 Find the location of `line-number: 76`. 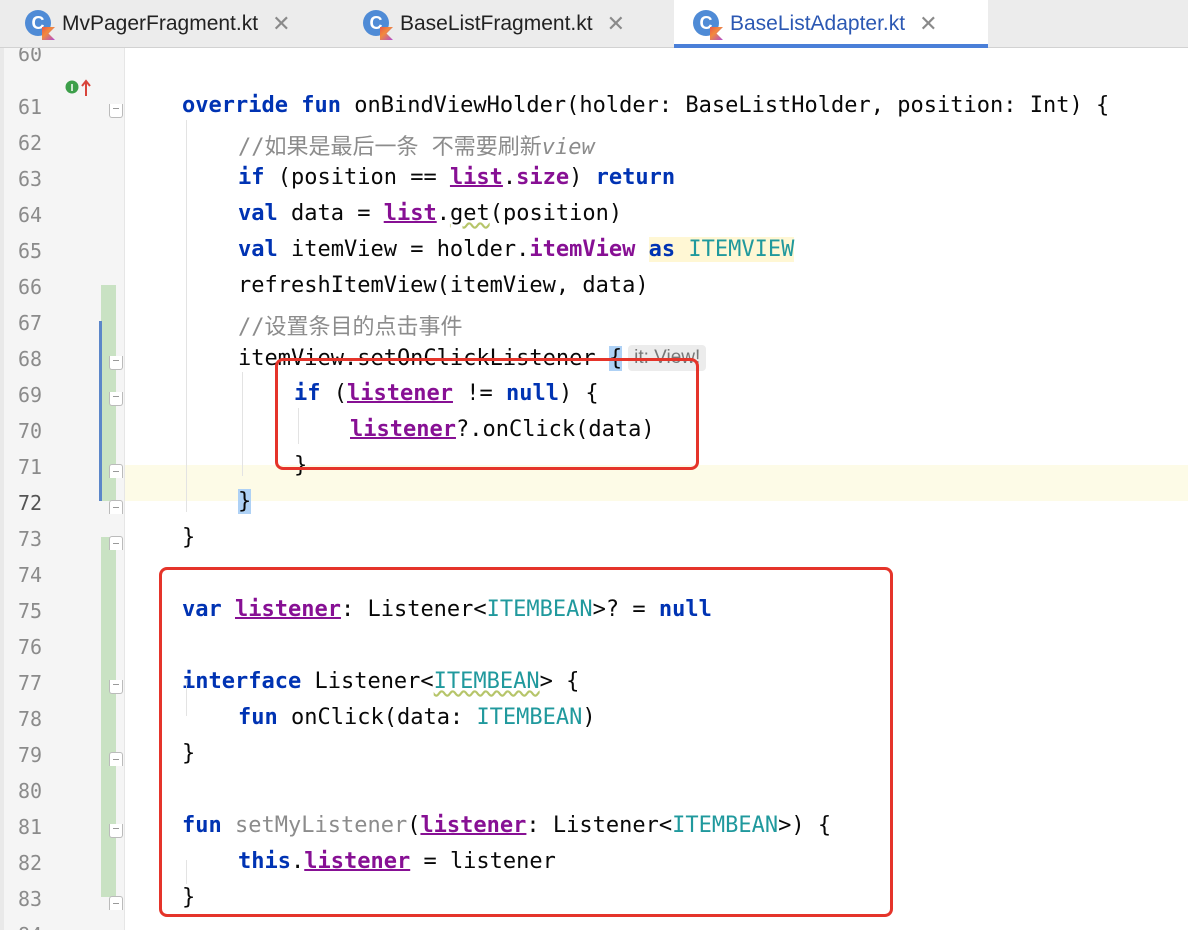

line-number: 76 is located at coordinates (38, 647).